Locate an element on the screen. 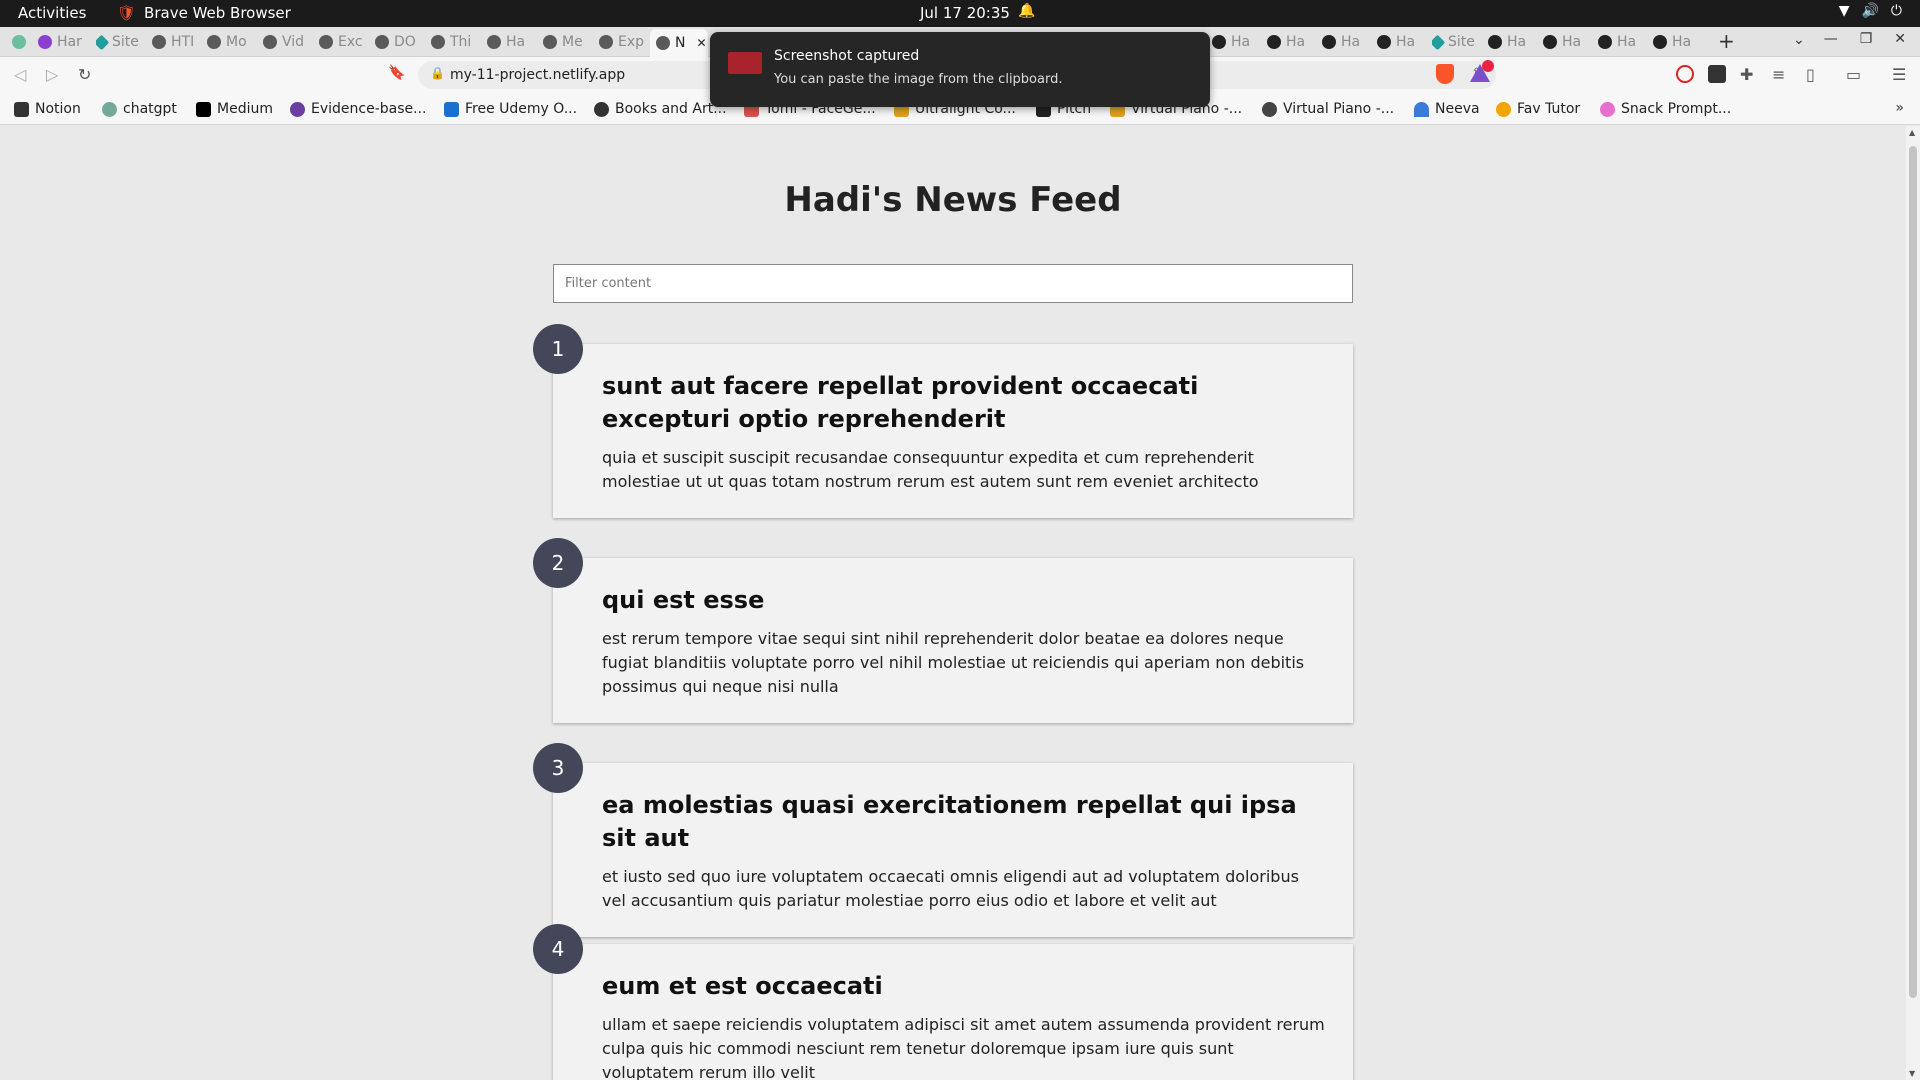 This screenshot has width=1920, height=1080. bookmark-item: Fav Tutor is located at coordinates (1538, 109).